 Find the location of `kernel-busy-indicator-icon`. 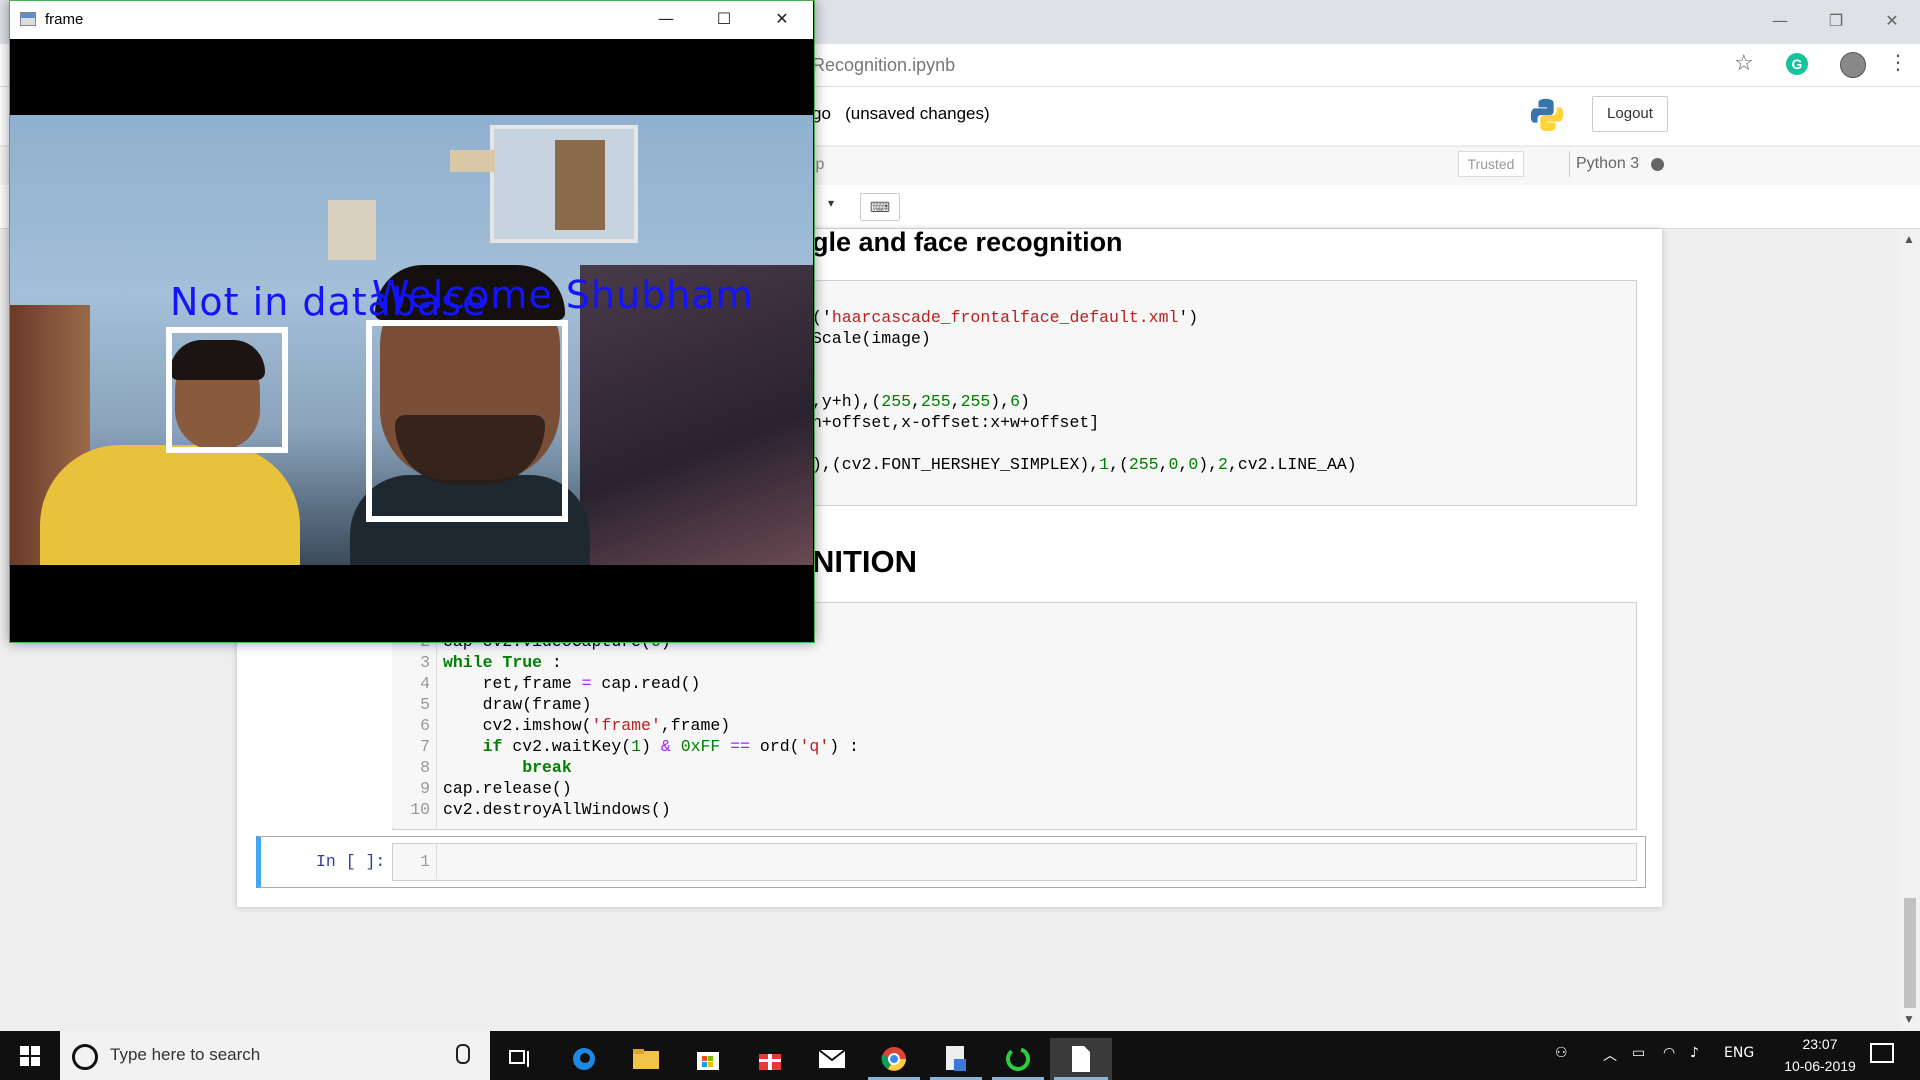

kernel-busy-indicator-icon is located at coordinates (1657, 164).